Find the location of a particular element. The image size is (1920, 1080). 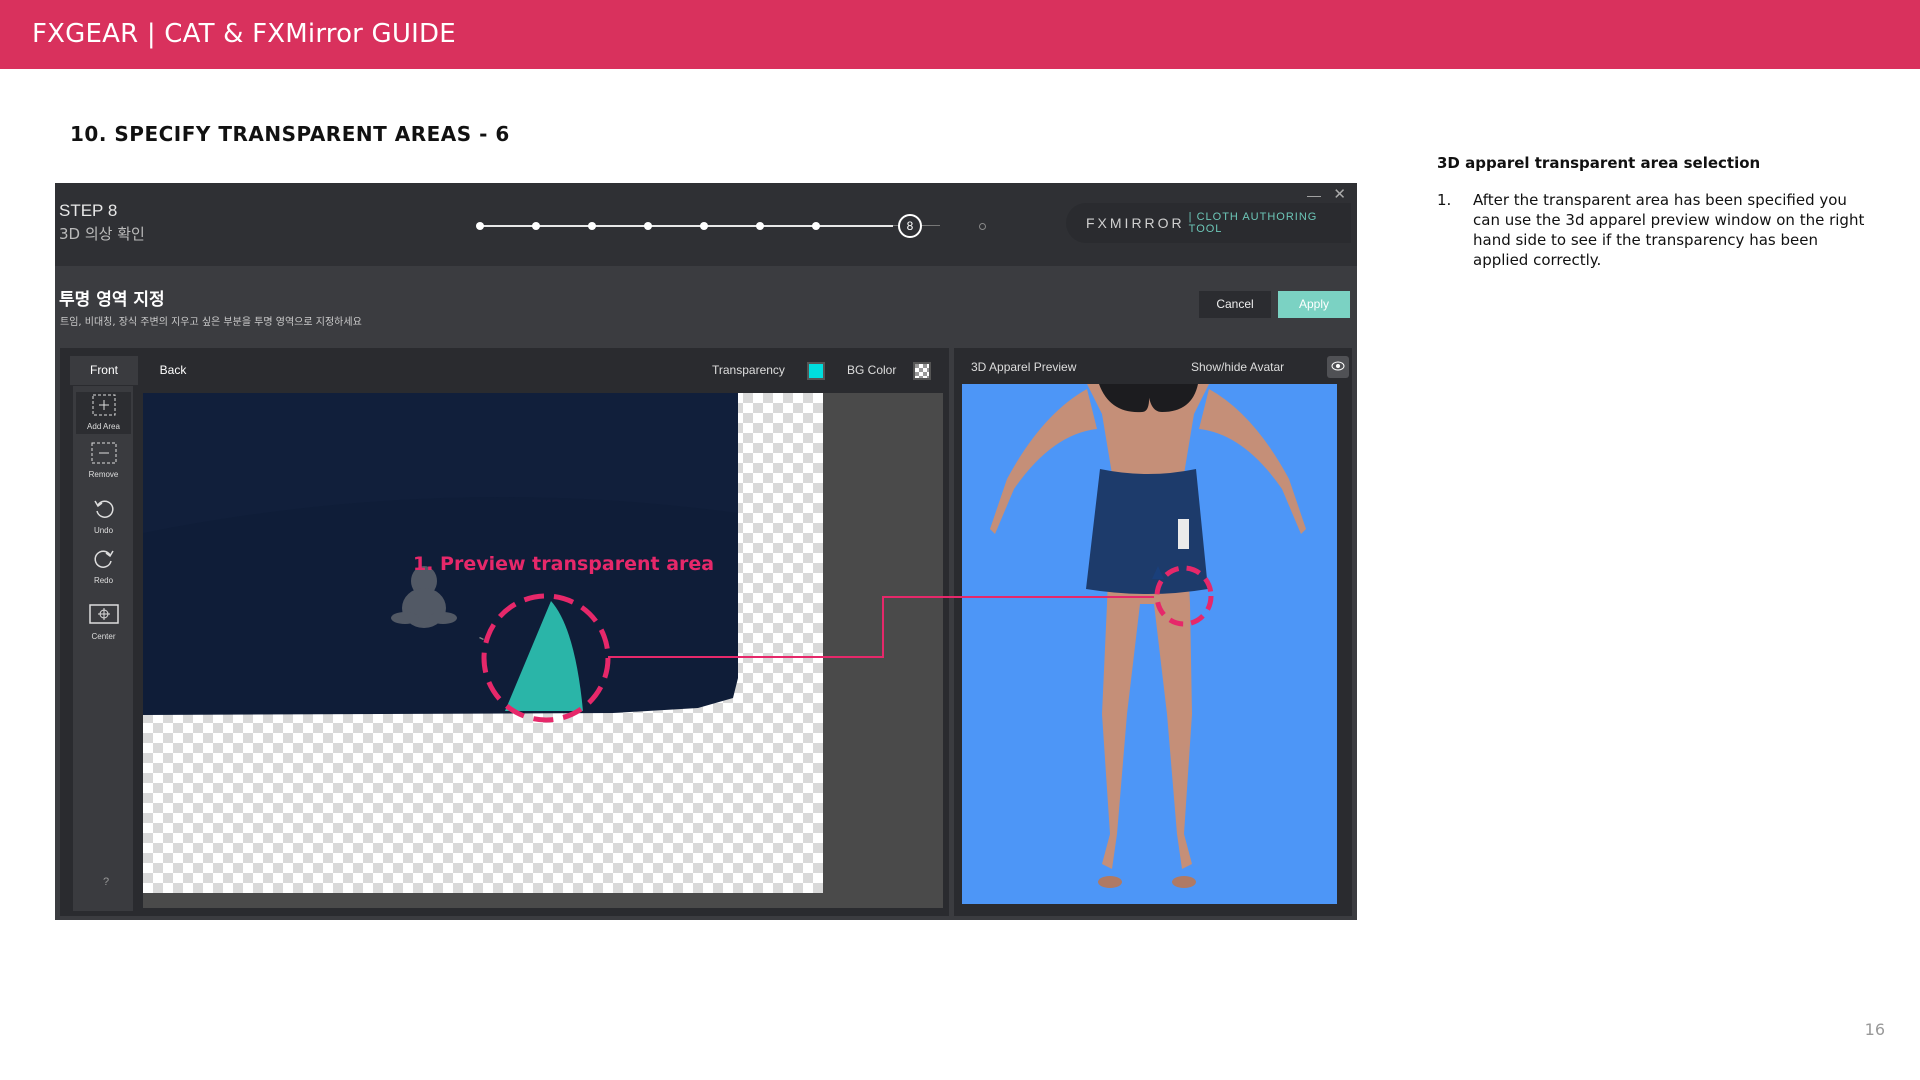

progress-current-step: 8 is located at coordinates (910, 226).